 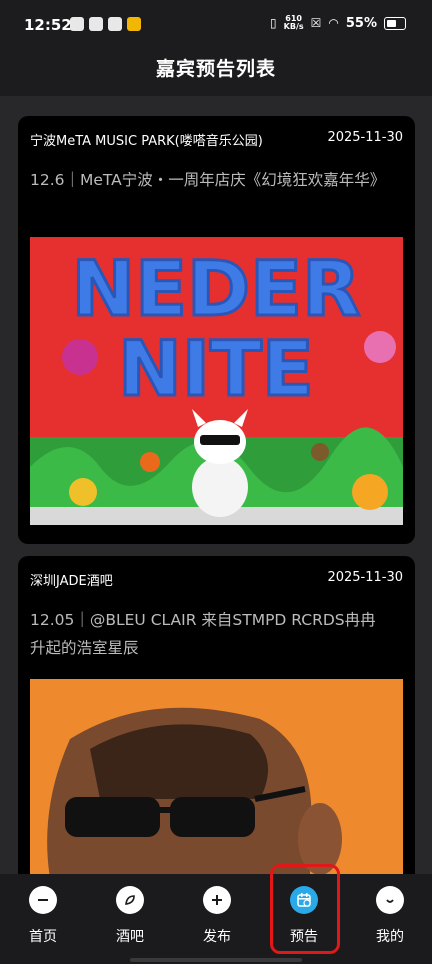 What do you see at coordinates (43, 937) in the screenshot?
I see `nav-home-label: 首页` at bounding box center [43, 937].